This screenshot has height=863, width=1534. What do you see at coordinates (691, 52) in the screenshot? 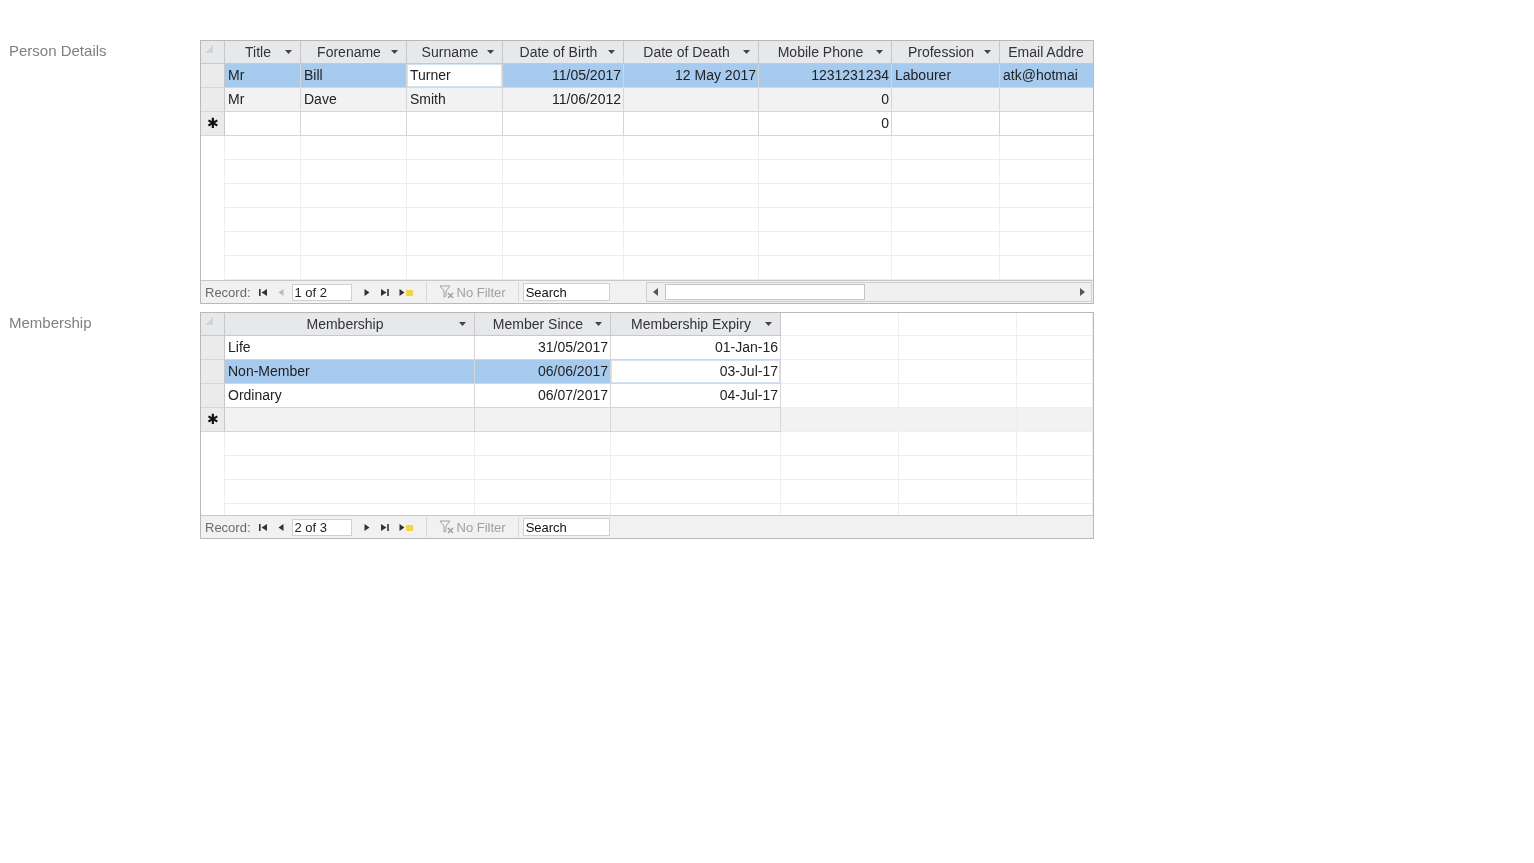
I see `column-header: Date of Death` at bounding box center [691, 52].